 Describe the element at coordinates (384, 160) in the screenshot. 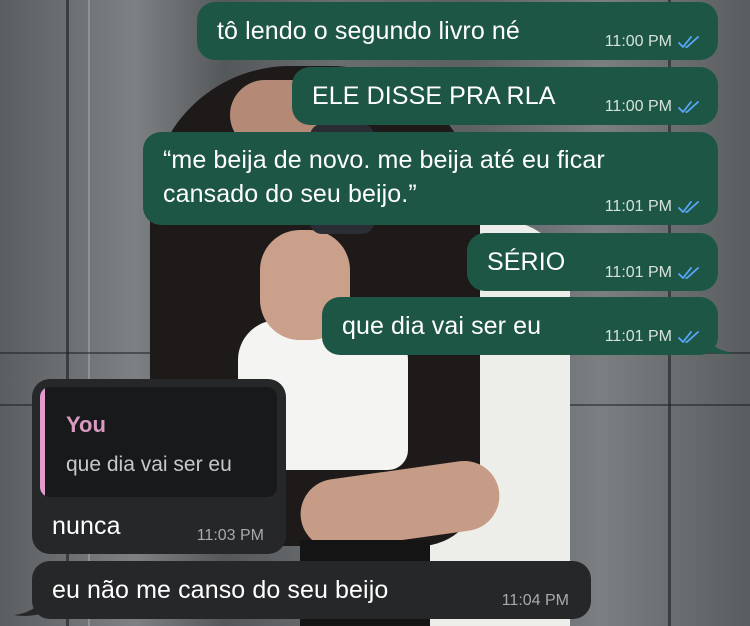

I see `message-text-line: “me beija de novo. me beija até eu ficar` at that location.